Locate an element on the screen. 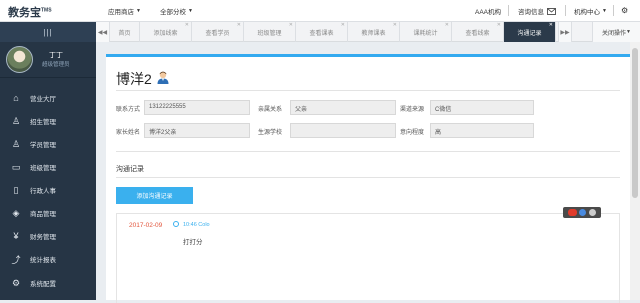 The width and height of the screenshot is (640, 303). ime-settings-icon is located at coordinates (592, 212).